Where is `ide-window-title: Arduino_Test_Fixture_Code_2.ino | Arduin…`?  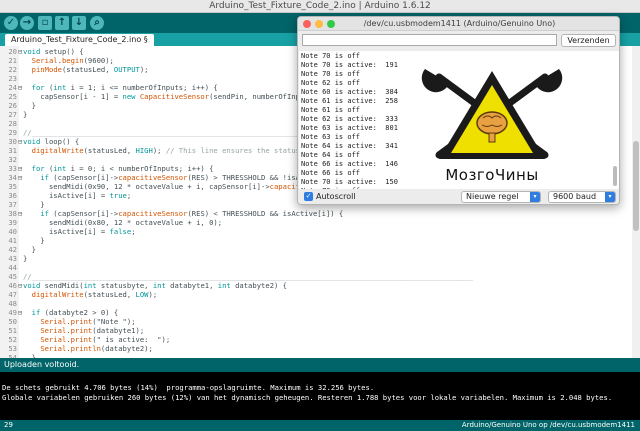 ide-window-title: Arduino_Test_Fixture_Code_2.ino | Arduin… is located at coordinates (320, 6).